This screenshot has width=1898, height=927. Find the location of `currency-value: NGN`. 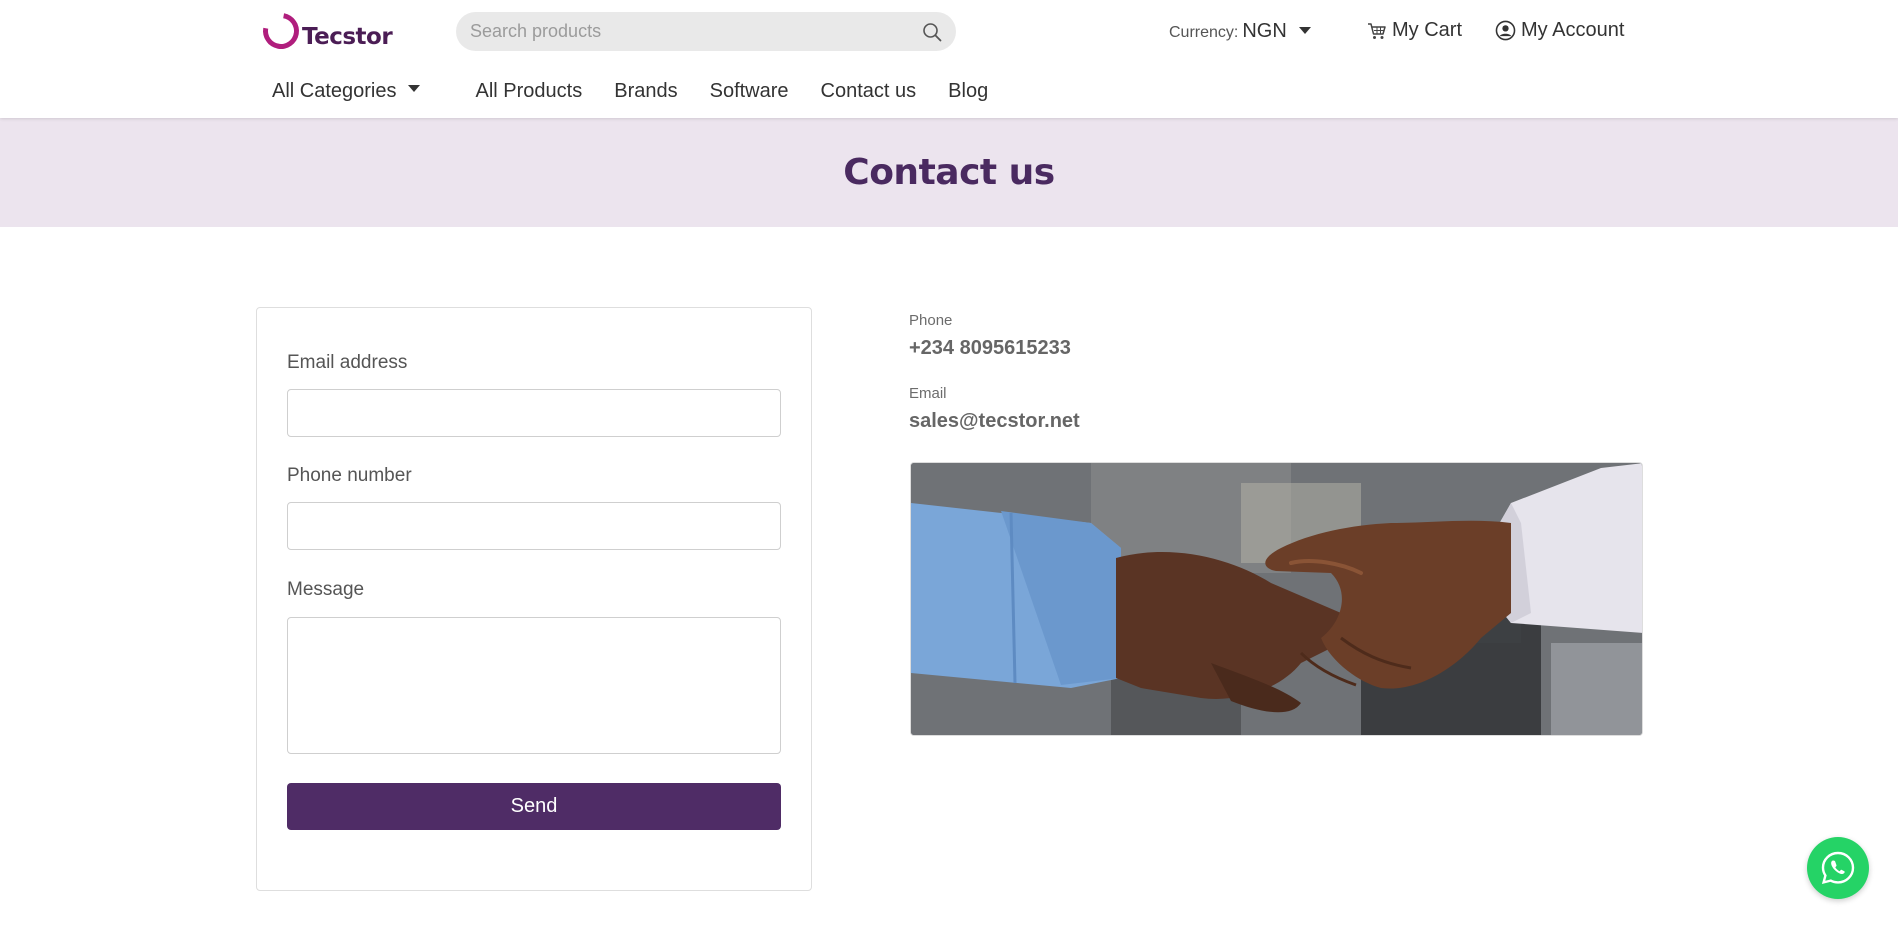

currency-value: NGN is located at coordinates (1264, 31).